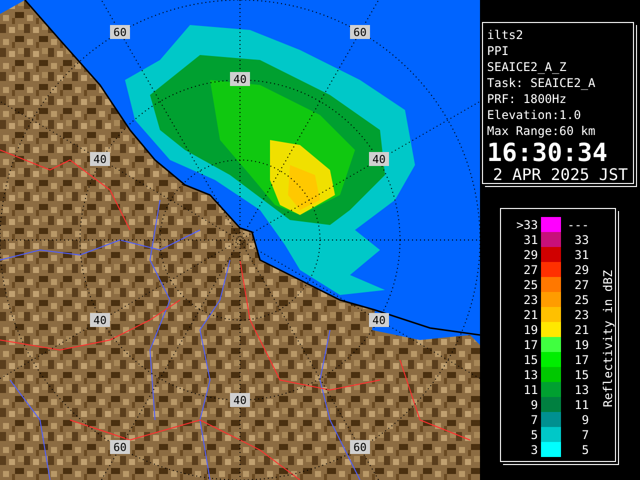 Image resolution: width=640 pixels, height=480 pixels. What do you see at coordinates (608, 339) in the screenshot?
I see `legend-title: Reflectivity in dBZ` at bounding box center [608, 339].